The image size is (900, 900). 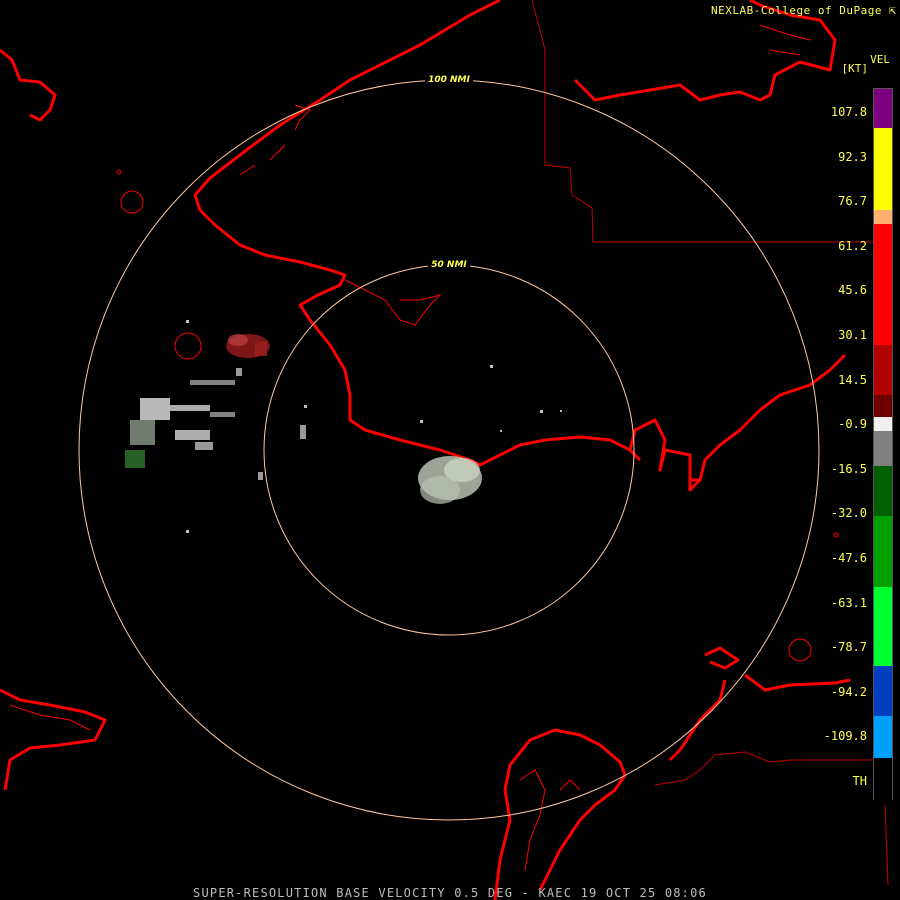 What do you see at coordinates (848, 691) in the screenshot?
I see `legend-tick-label: -94.2` at bounding box center [848, 691].